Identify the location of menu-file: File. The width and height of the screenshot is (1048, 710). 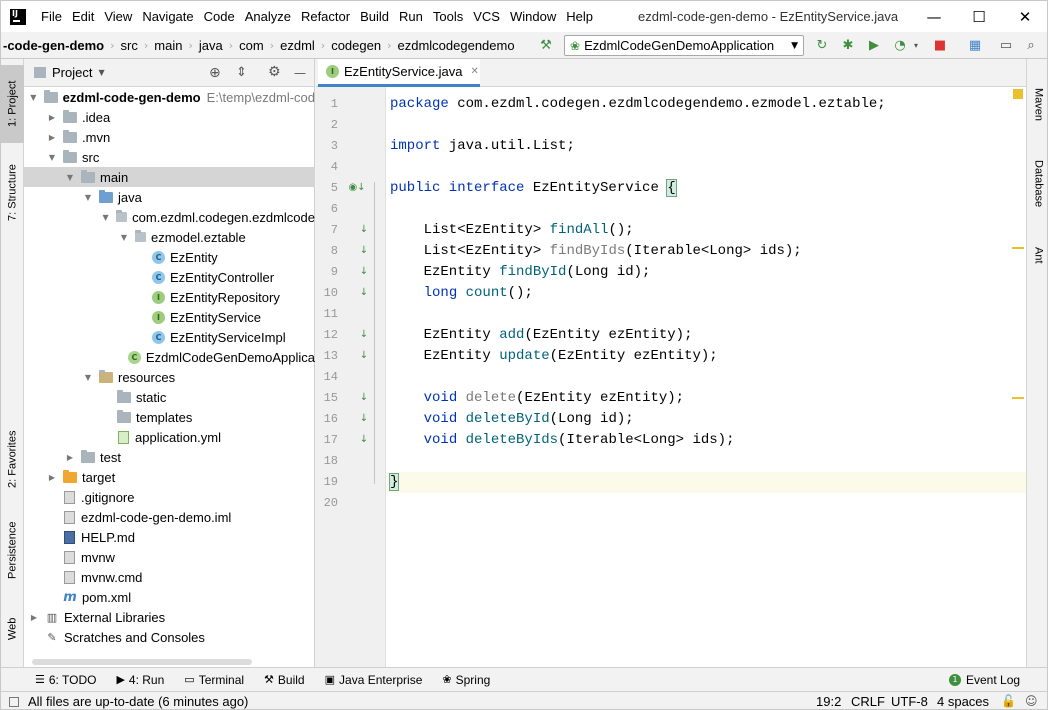
(51, 16).